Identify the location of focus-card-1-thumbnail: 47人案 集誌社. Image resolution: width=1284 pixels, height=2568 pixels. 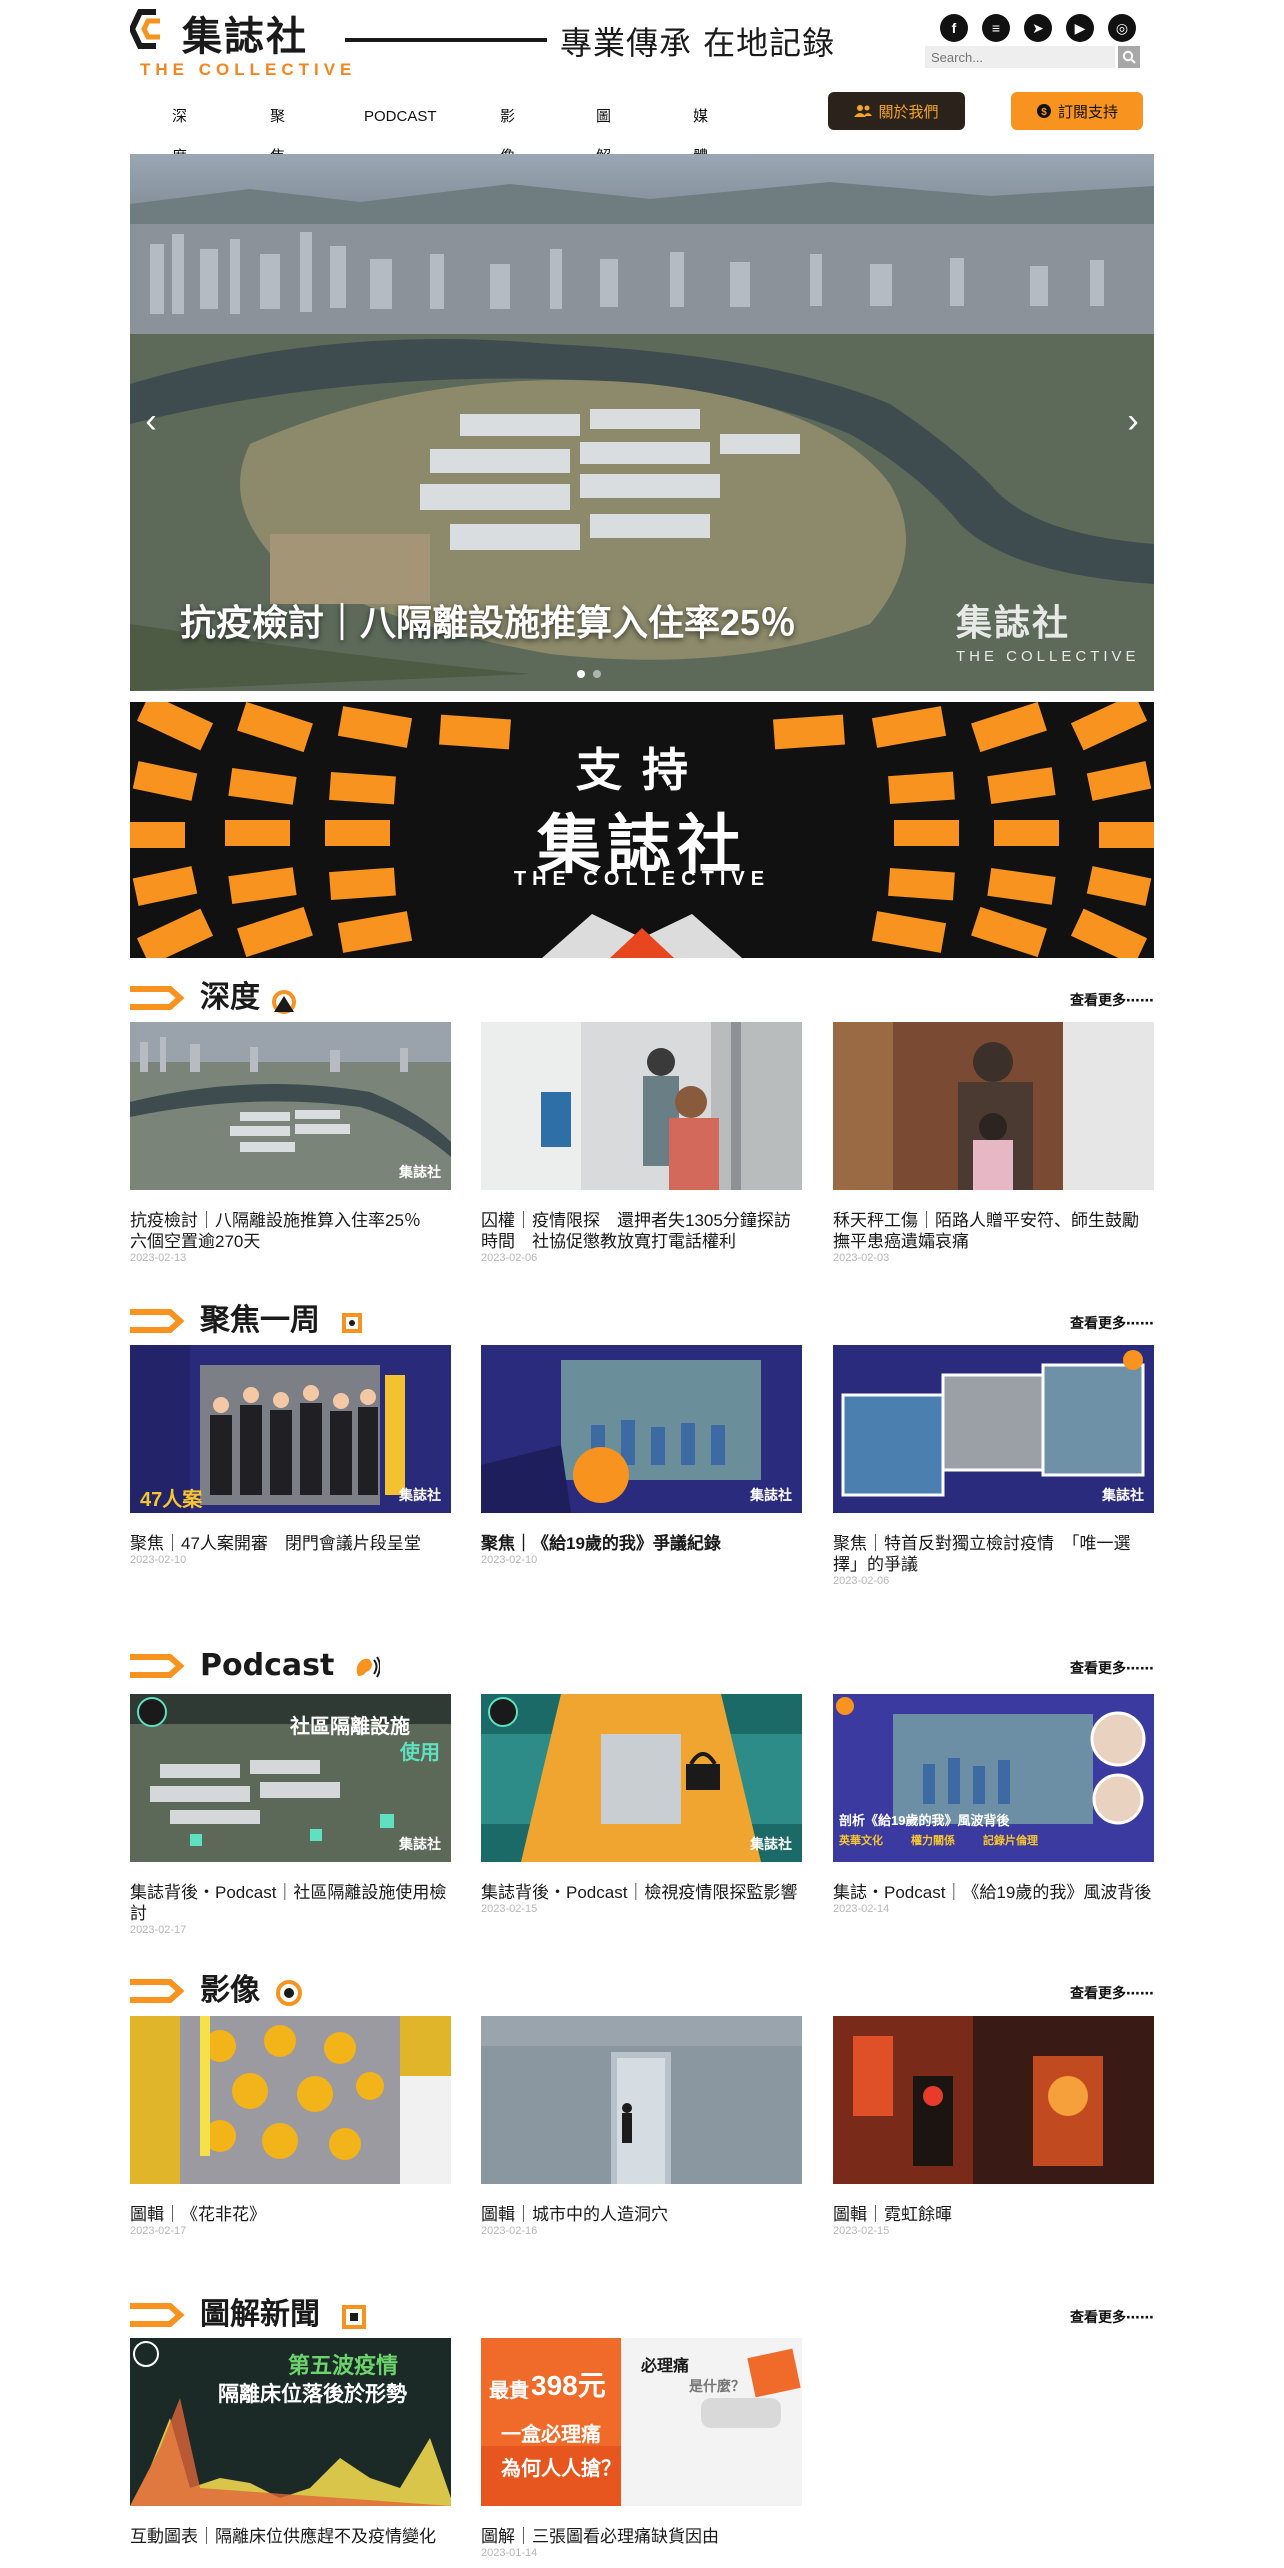
(290, 1429).